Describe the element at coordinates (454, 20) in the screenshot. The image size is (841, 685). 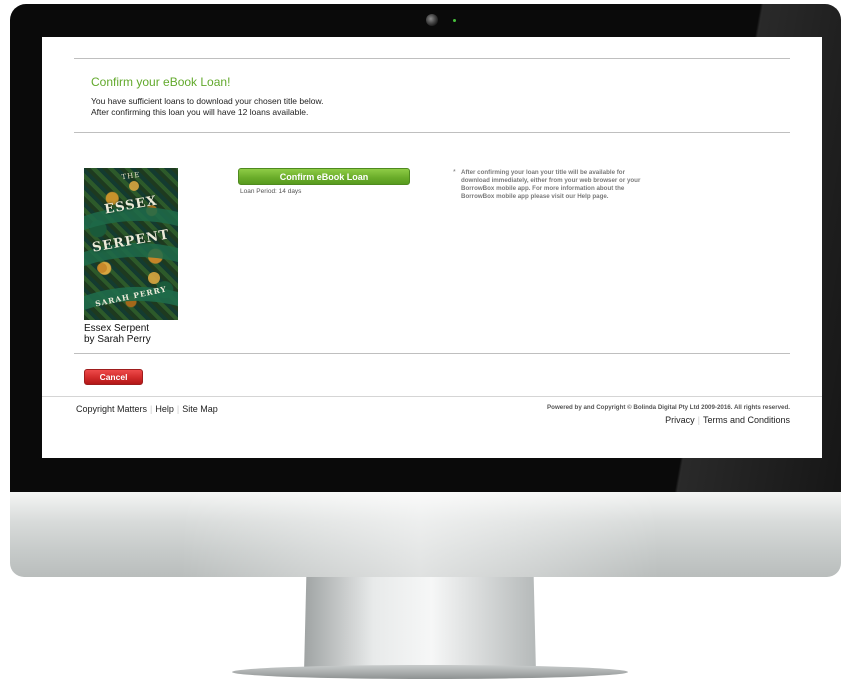
I see `camera-led-indicator` at that location.